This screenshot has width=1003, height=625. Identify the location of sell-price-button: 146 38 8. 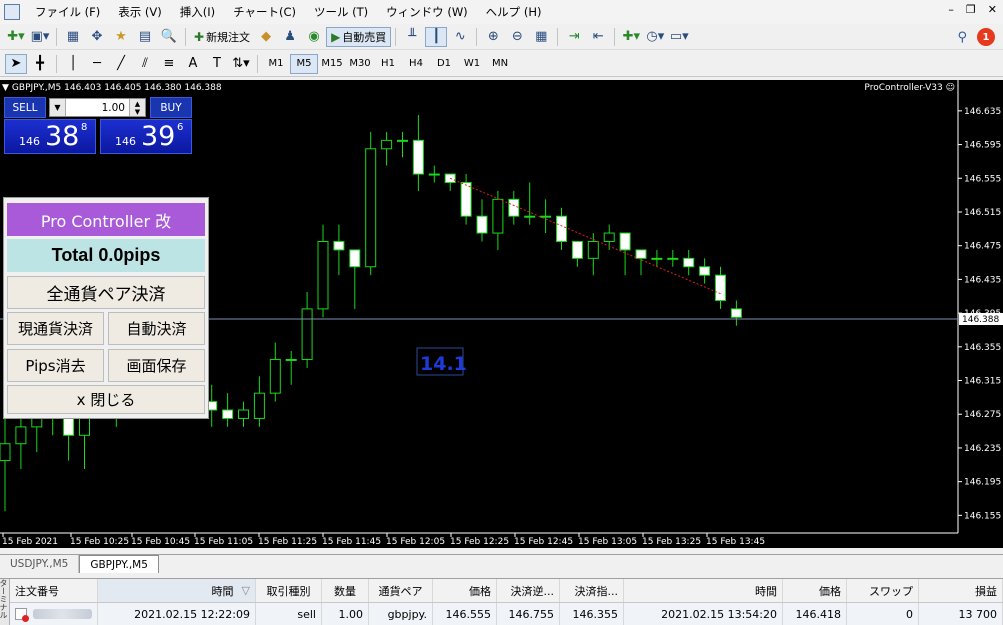
(50, 136).